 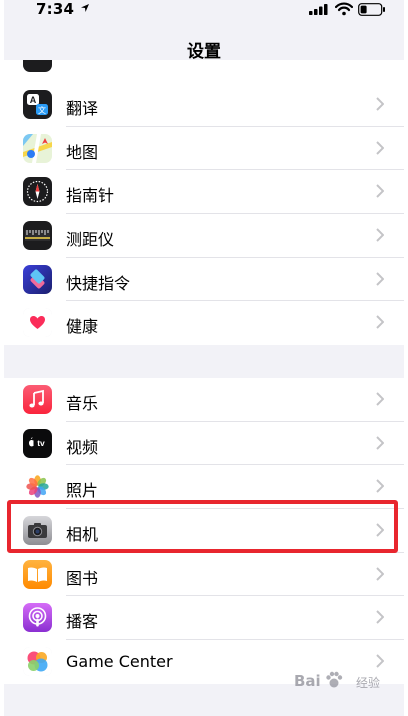 What do you see at coordinates (368, 683) in the screenshot?
I see `watermark-subtext: 经验` at bounding box center [368, 683].